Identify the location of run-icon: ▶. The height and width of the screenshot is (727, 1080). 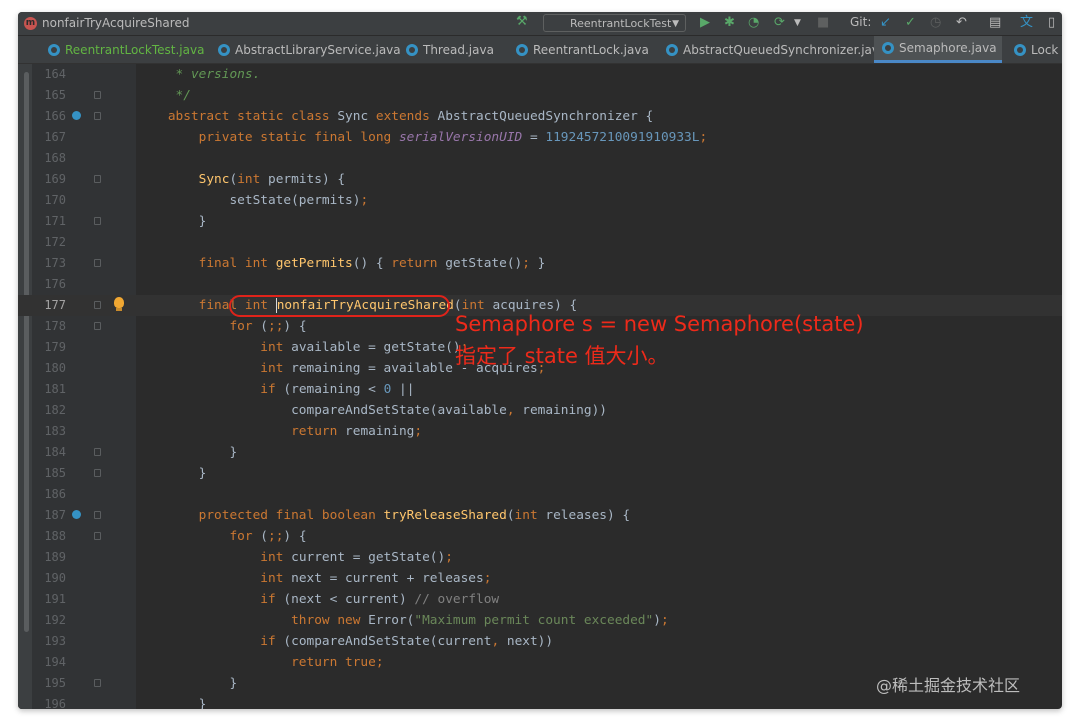
(705, 23).